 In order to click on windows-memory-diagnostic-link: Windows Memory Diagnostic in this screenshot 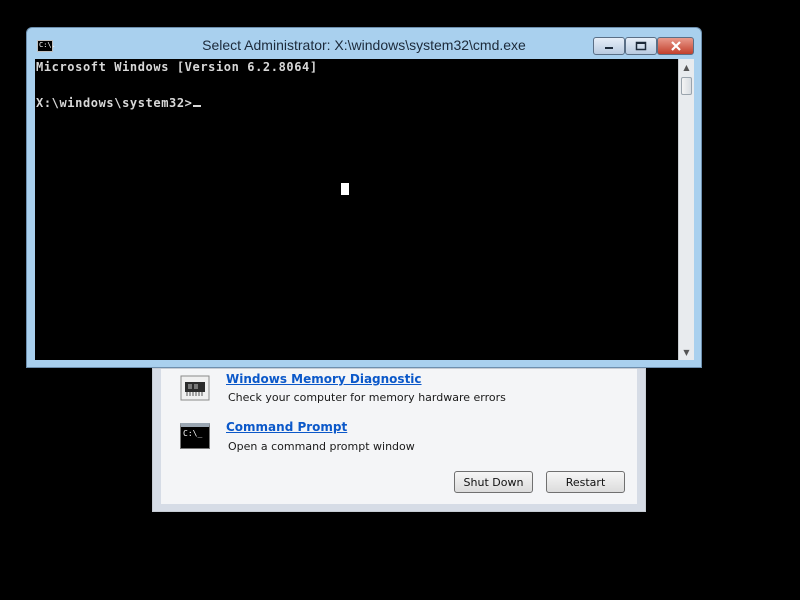, I will do `click(324, 379)`.